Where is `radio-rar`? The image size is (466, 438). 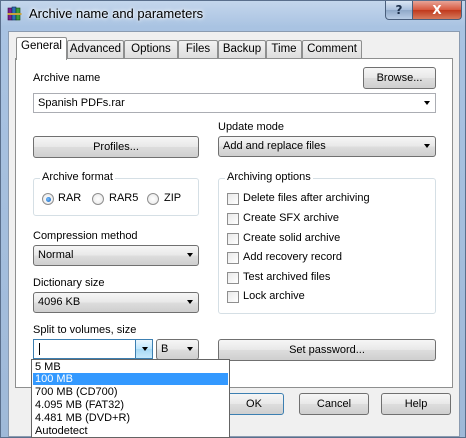 radio-rar is located at coordinates (48, 199).